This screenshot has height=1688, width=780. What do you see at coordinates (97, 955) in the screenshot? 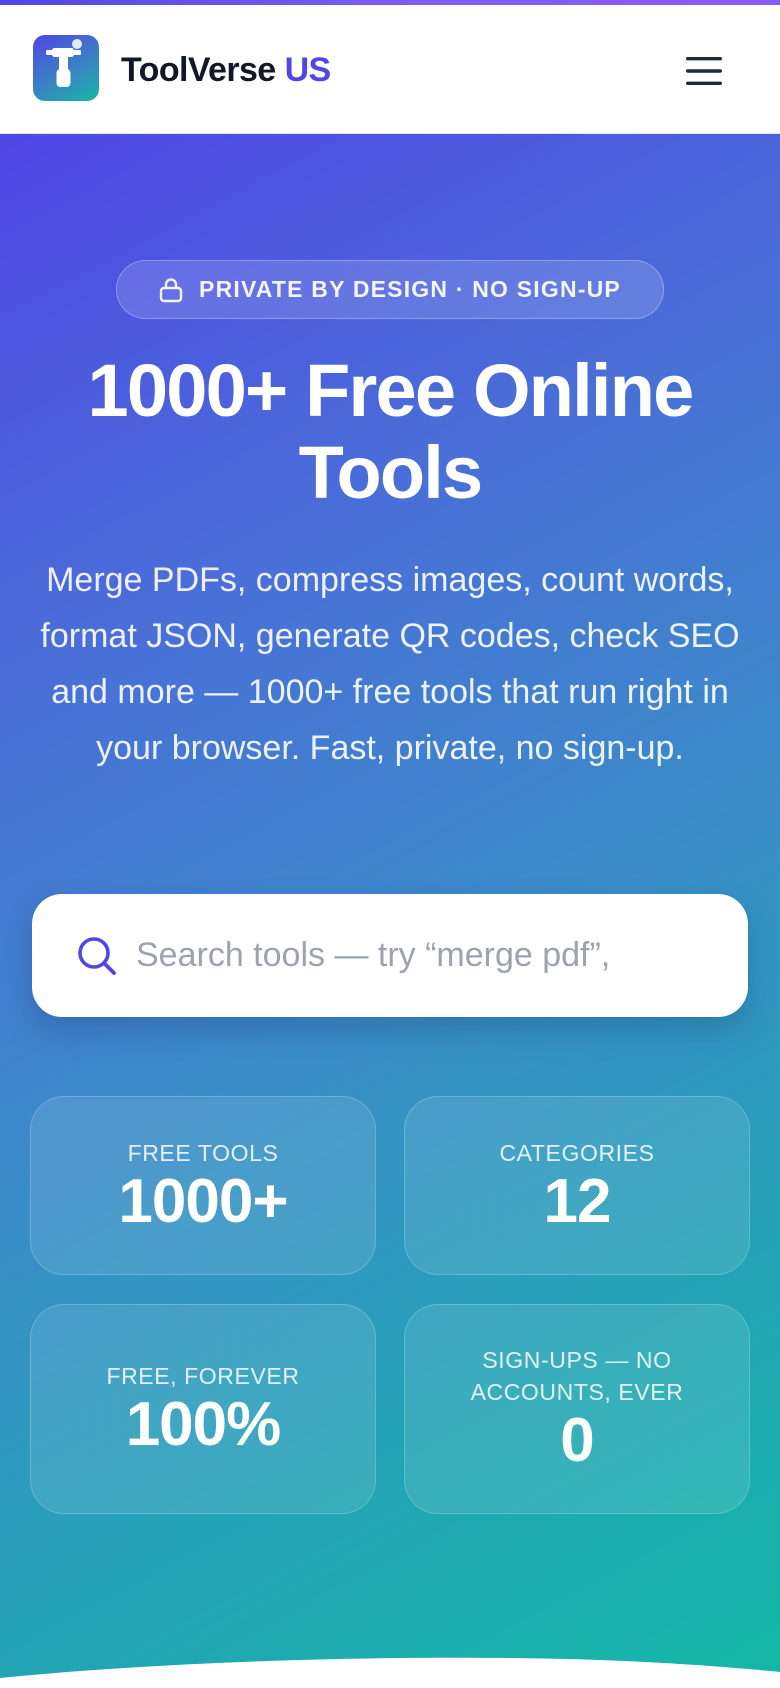
I see `search-icon` at bounding box center [97, 955].